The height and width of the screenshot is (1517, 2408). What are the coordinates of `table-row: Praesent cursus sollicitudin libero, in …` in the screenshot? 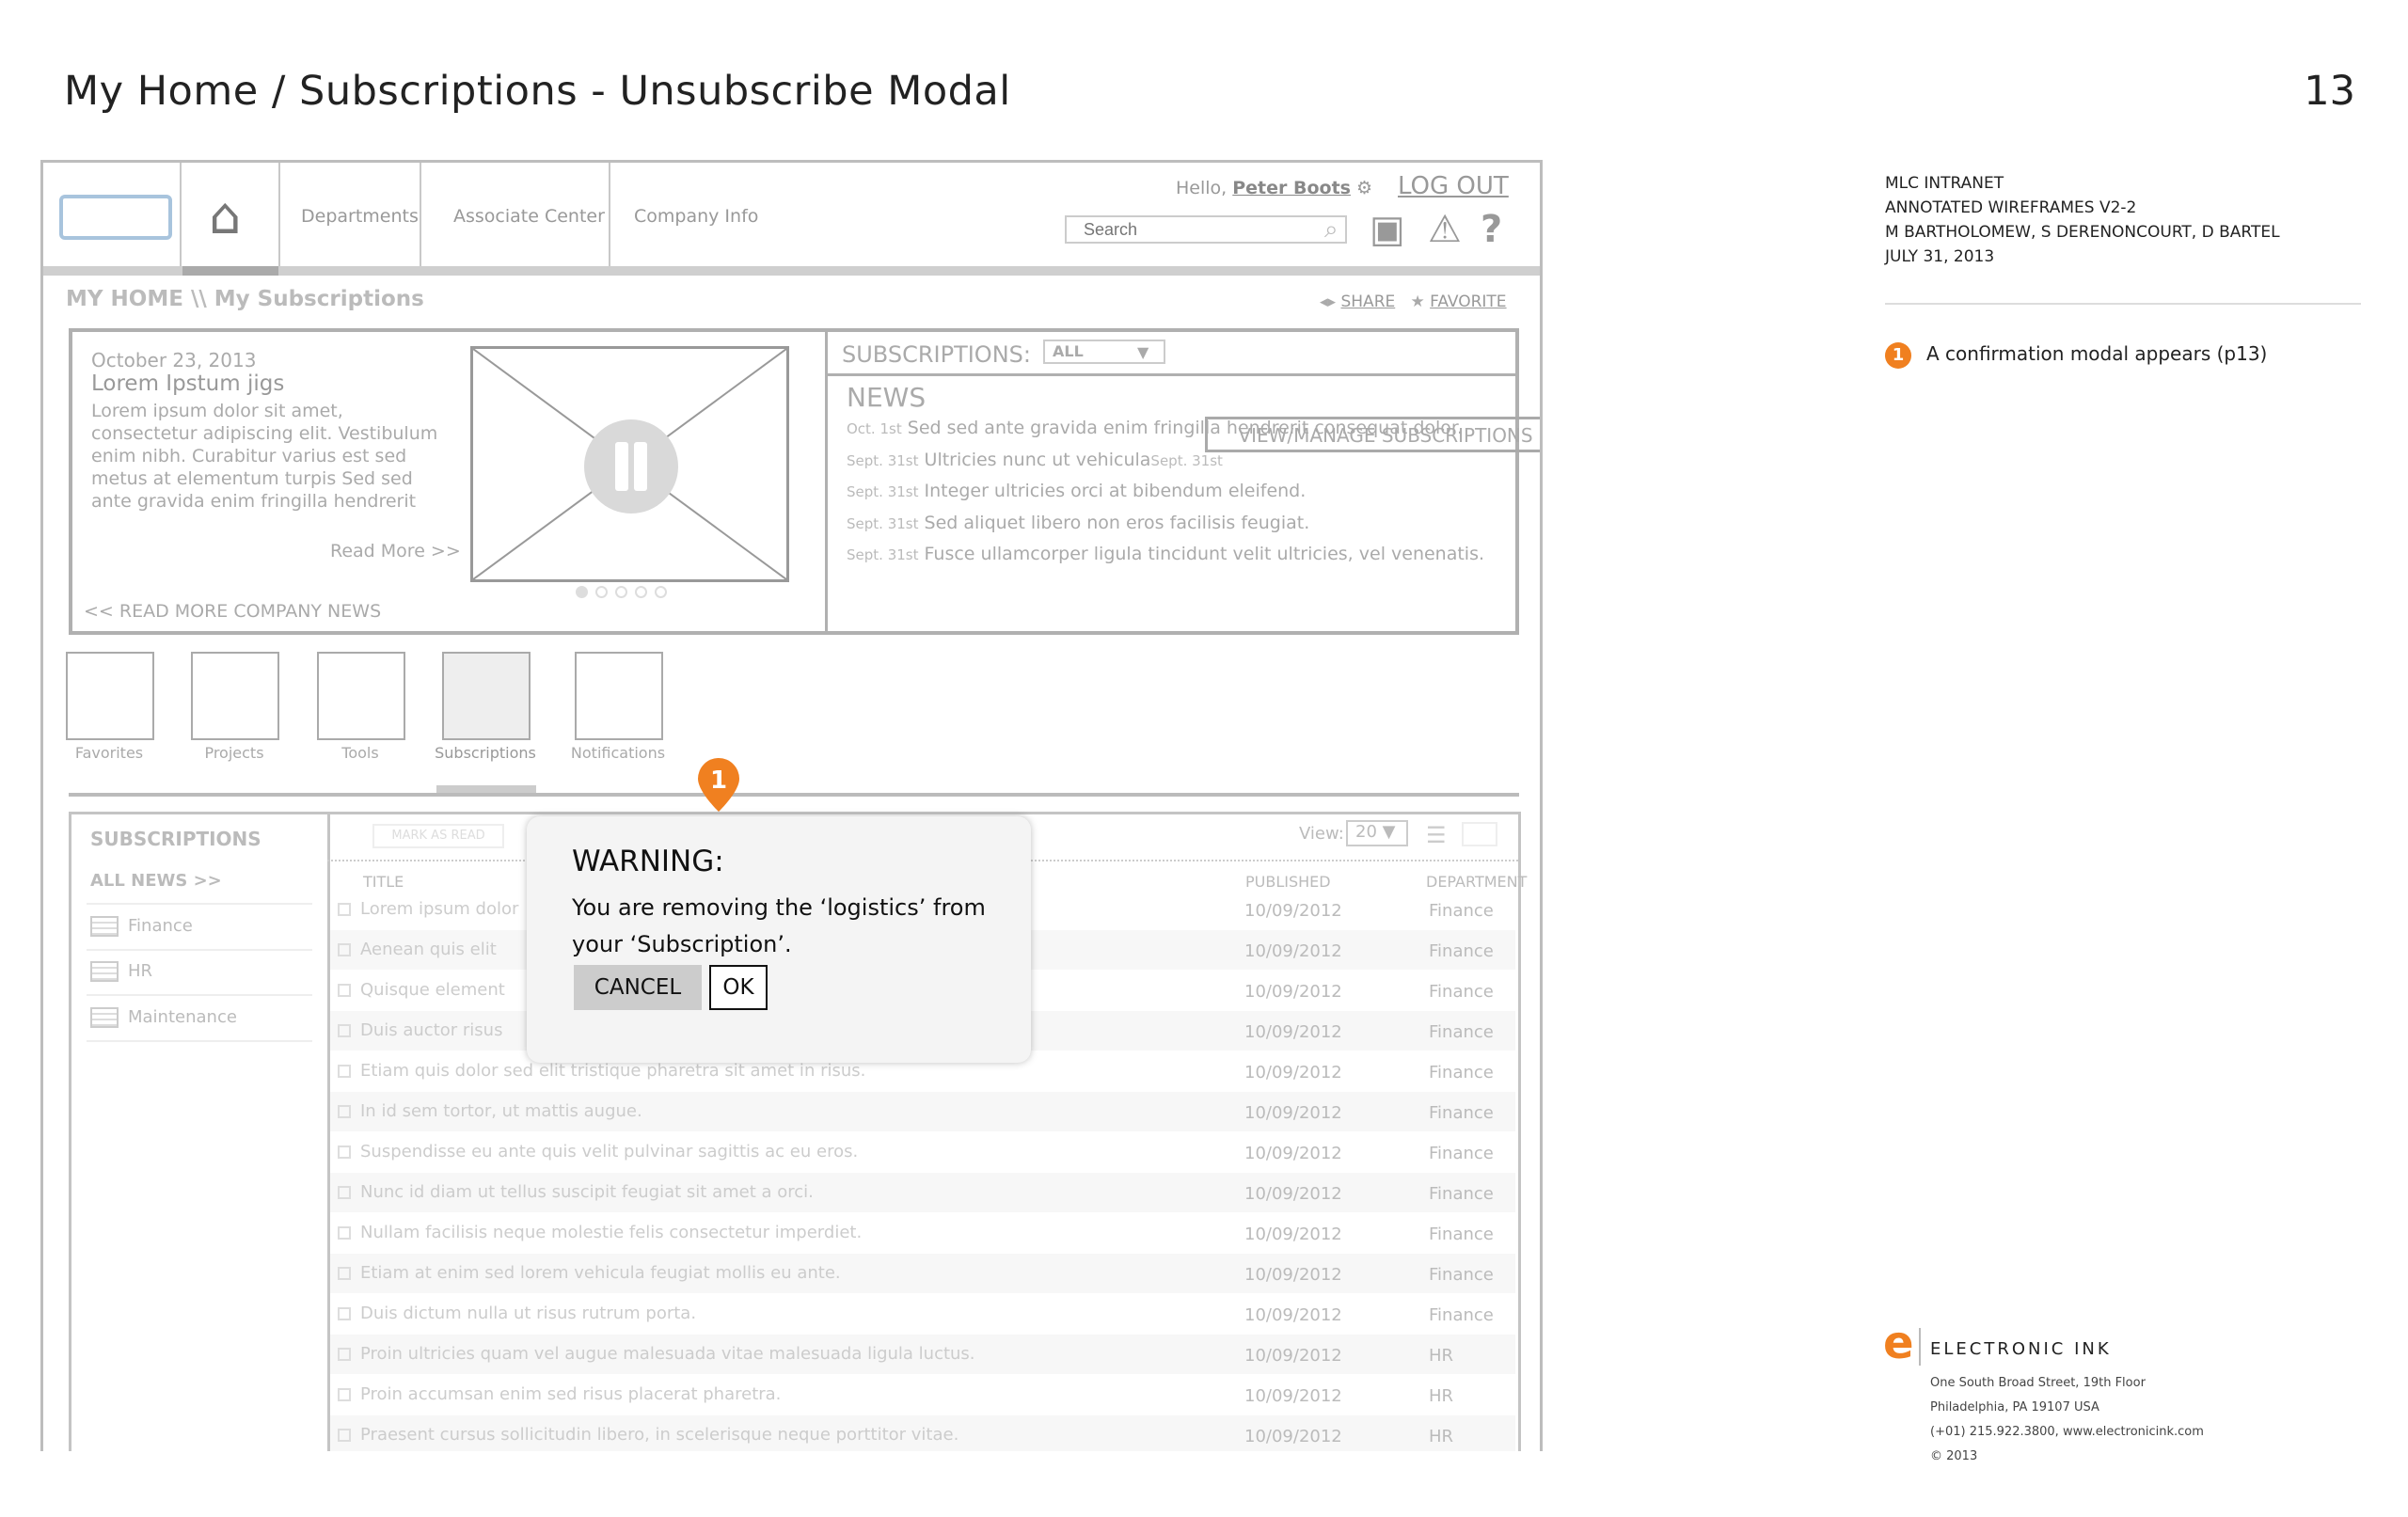 It's located at (923, 1433).